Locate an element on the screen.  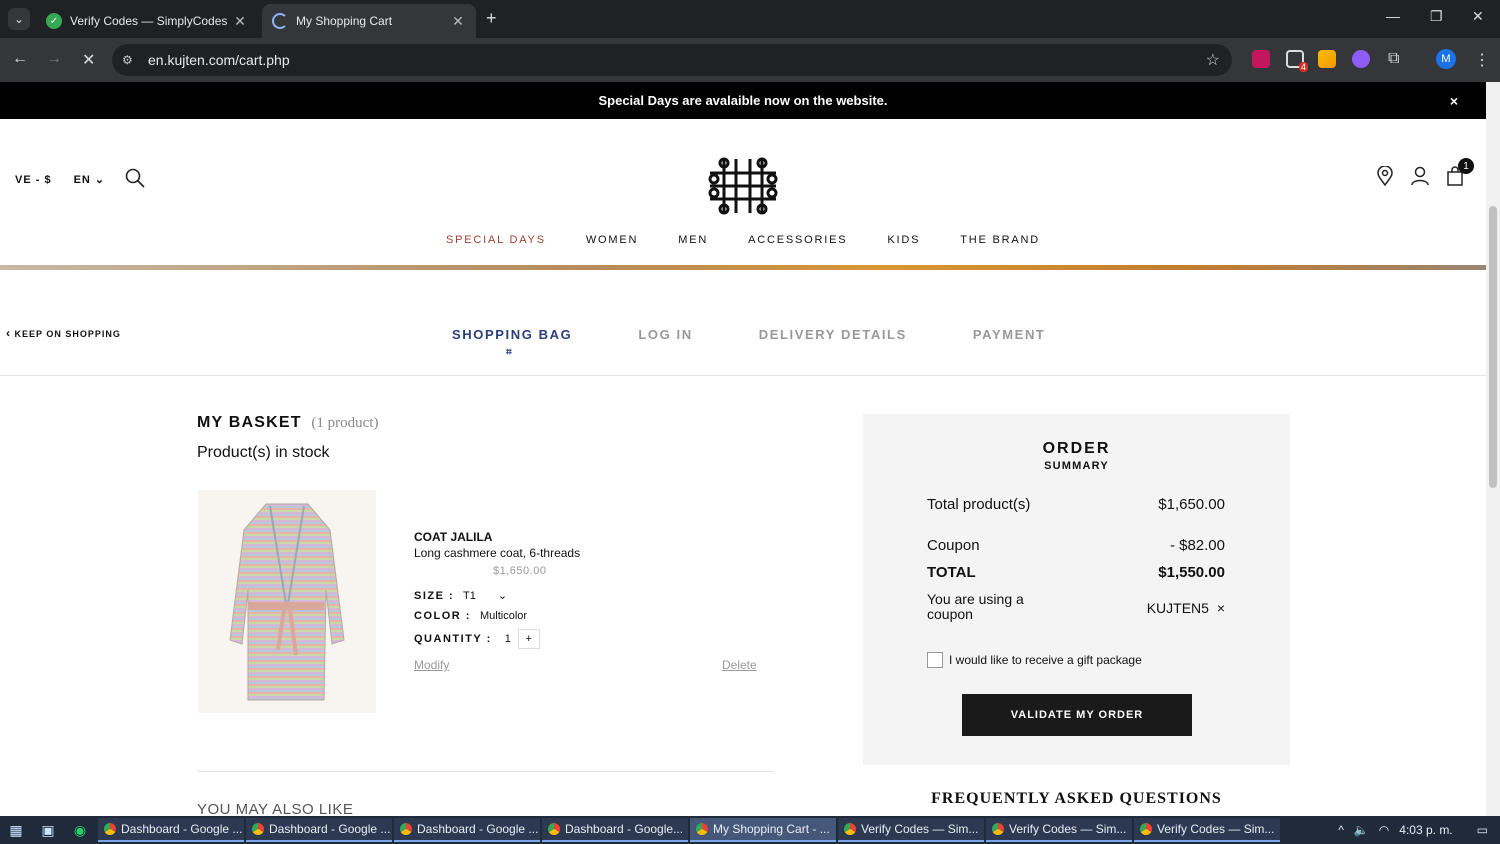
tab-verify-codes: ✓ Verify Codes — SimplyCodes ✕ is located at coordinates (147, 21).